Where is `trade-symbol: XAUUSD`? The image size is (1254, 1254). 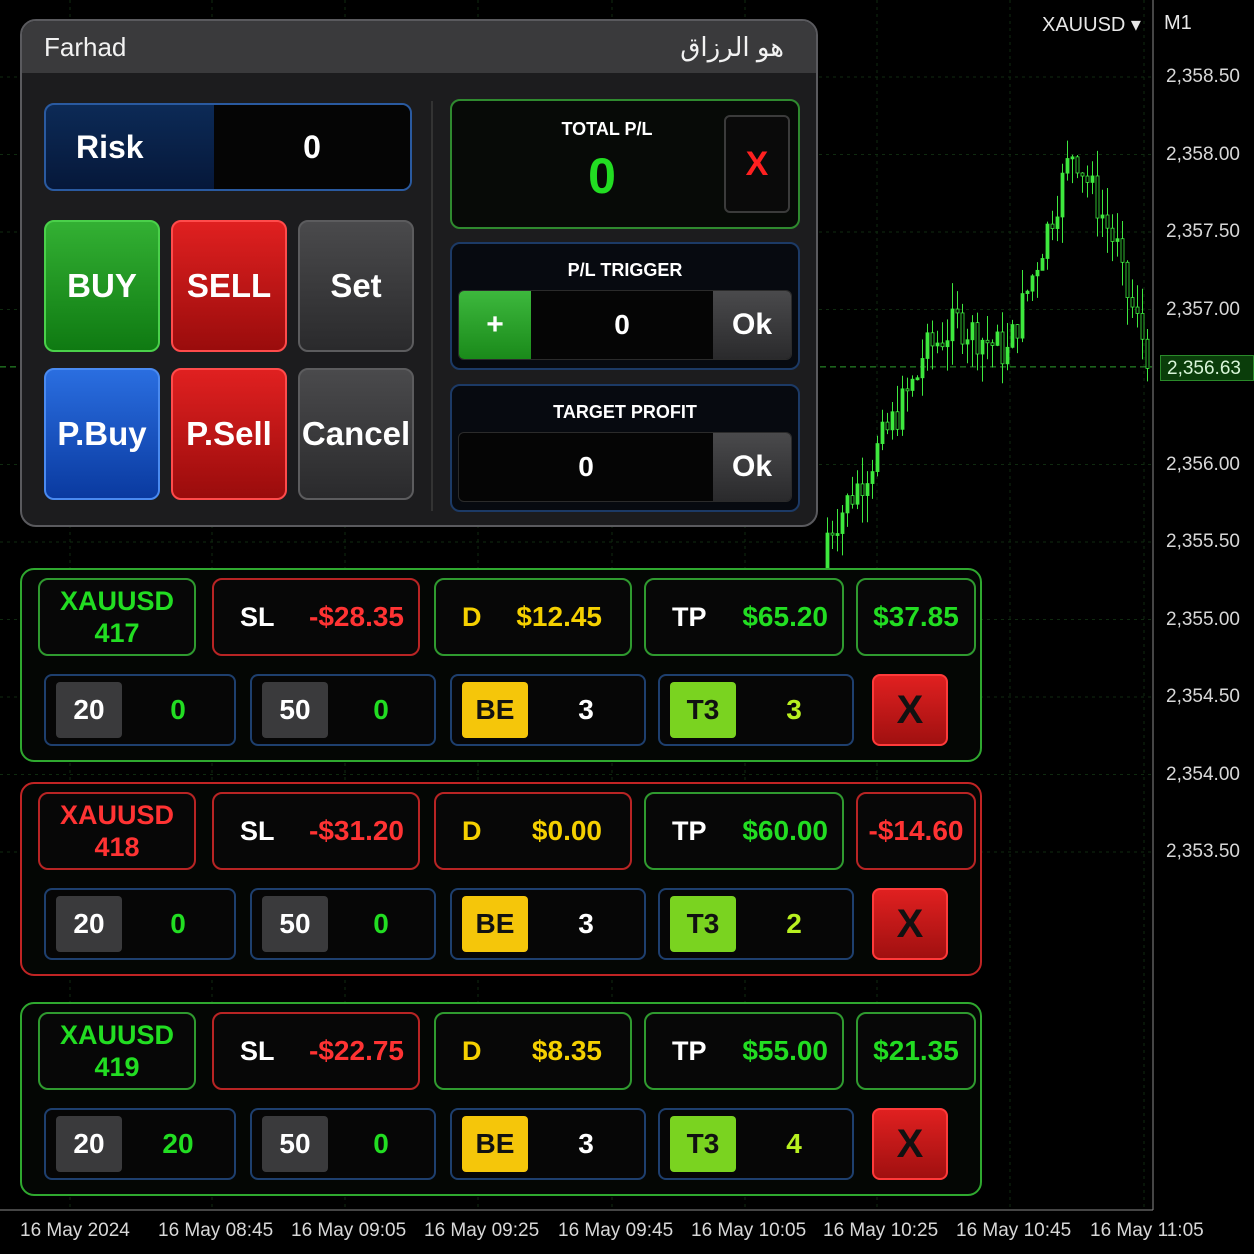
trade-symbol: XAUUSD is located at coordinates (116, 601).